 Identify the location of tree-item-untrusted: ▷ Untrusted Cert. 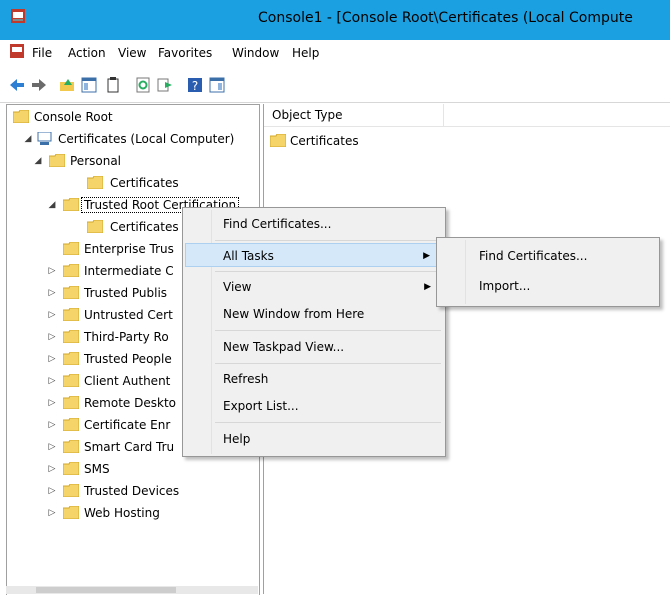
(111, 315).